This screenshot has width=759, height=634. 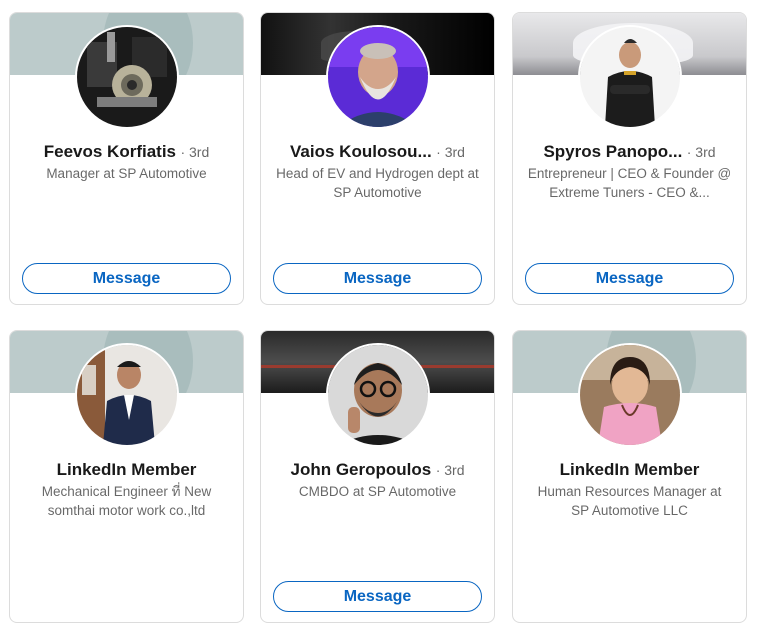 I want to click on member-name: Feevos Korfiatis, so click(x=110, y=151).